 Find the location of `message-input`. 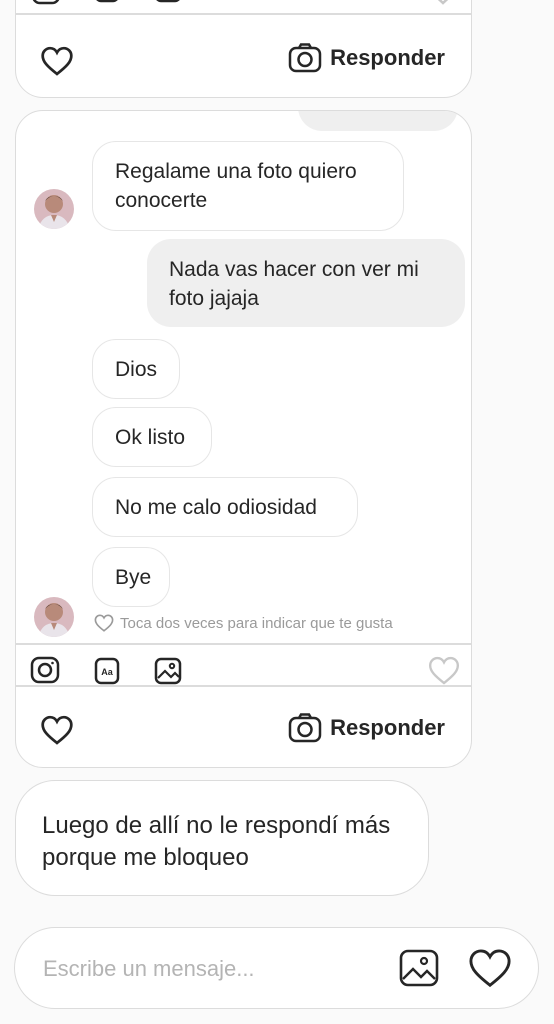

message-input is located at coordinates (203, 969).